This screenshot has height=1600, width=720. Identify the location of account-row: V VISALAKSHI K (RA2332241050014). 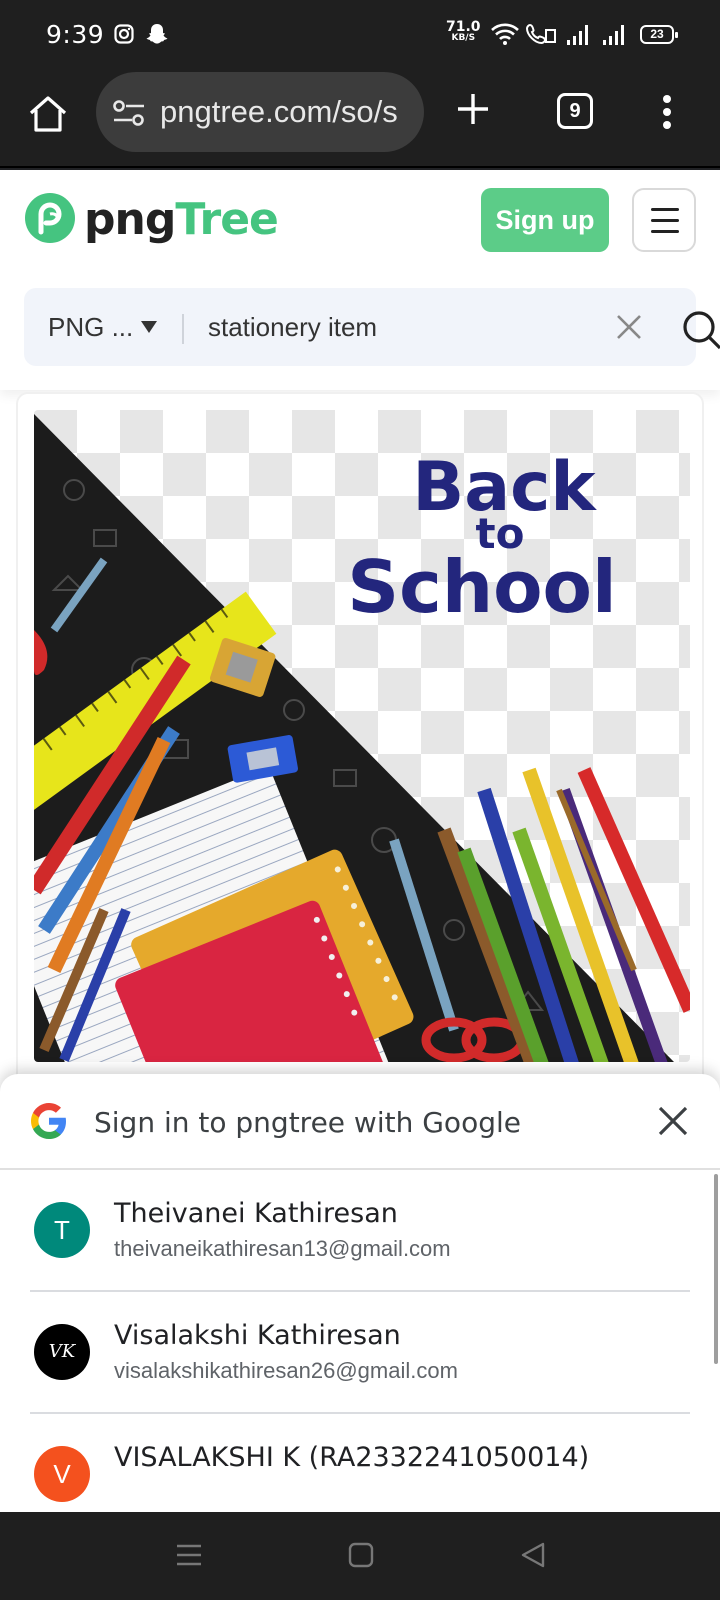
(360, 1464).